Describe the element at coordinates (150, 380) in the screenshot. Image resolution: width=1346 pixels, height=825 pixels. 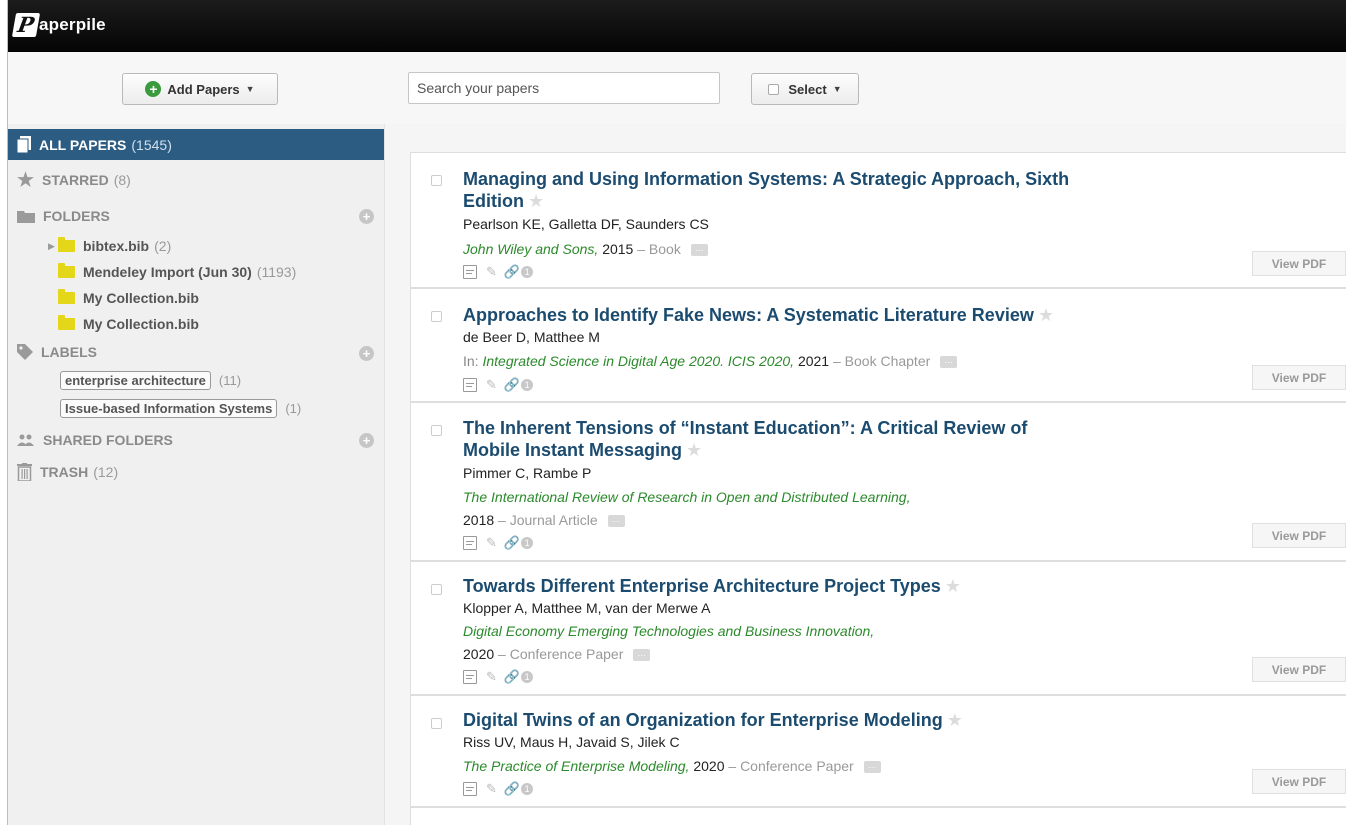
I see `sidebar-item-label: enterprise architecture (11)` at that location.